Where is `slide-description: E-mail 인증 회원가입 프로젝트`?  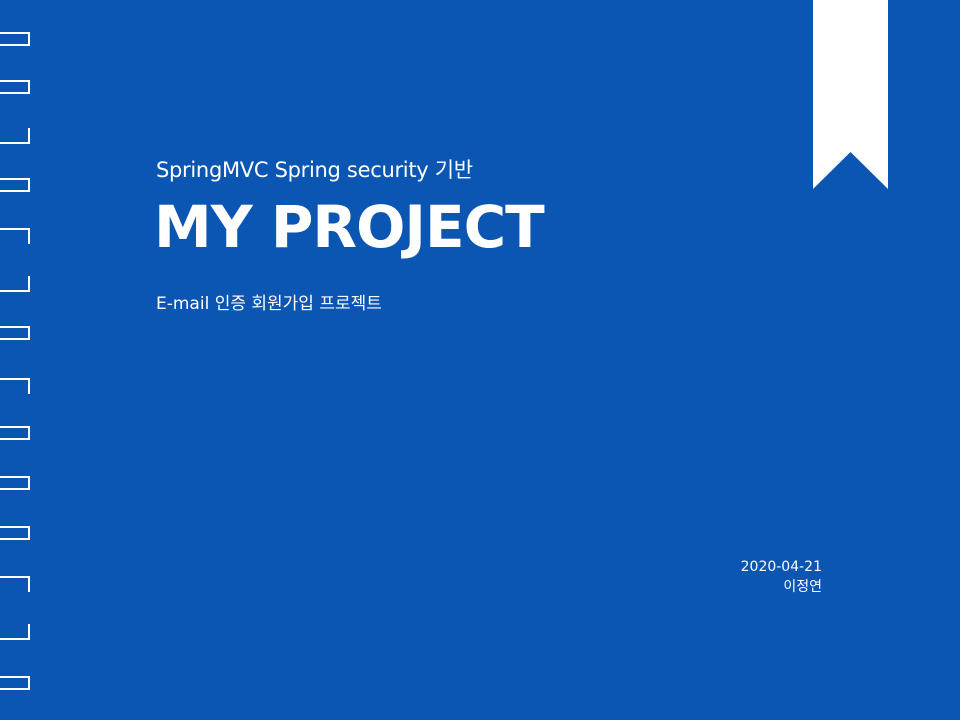
slide-description: E-mail 인증 회원가입 프로젝트 is located at coordinates (269, 304).